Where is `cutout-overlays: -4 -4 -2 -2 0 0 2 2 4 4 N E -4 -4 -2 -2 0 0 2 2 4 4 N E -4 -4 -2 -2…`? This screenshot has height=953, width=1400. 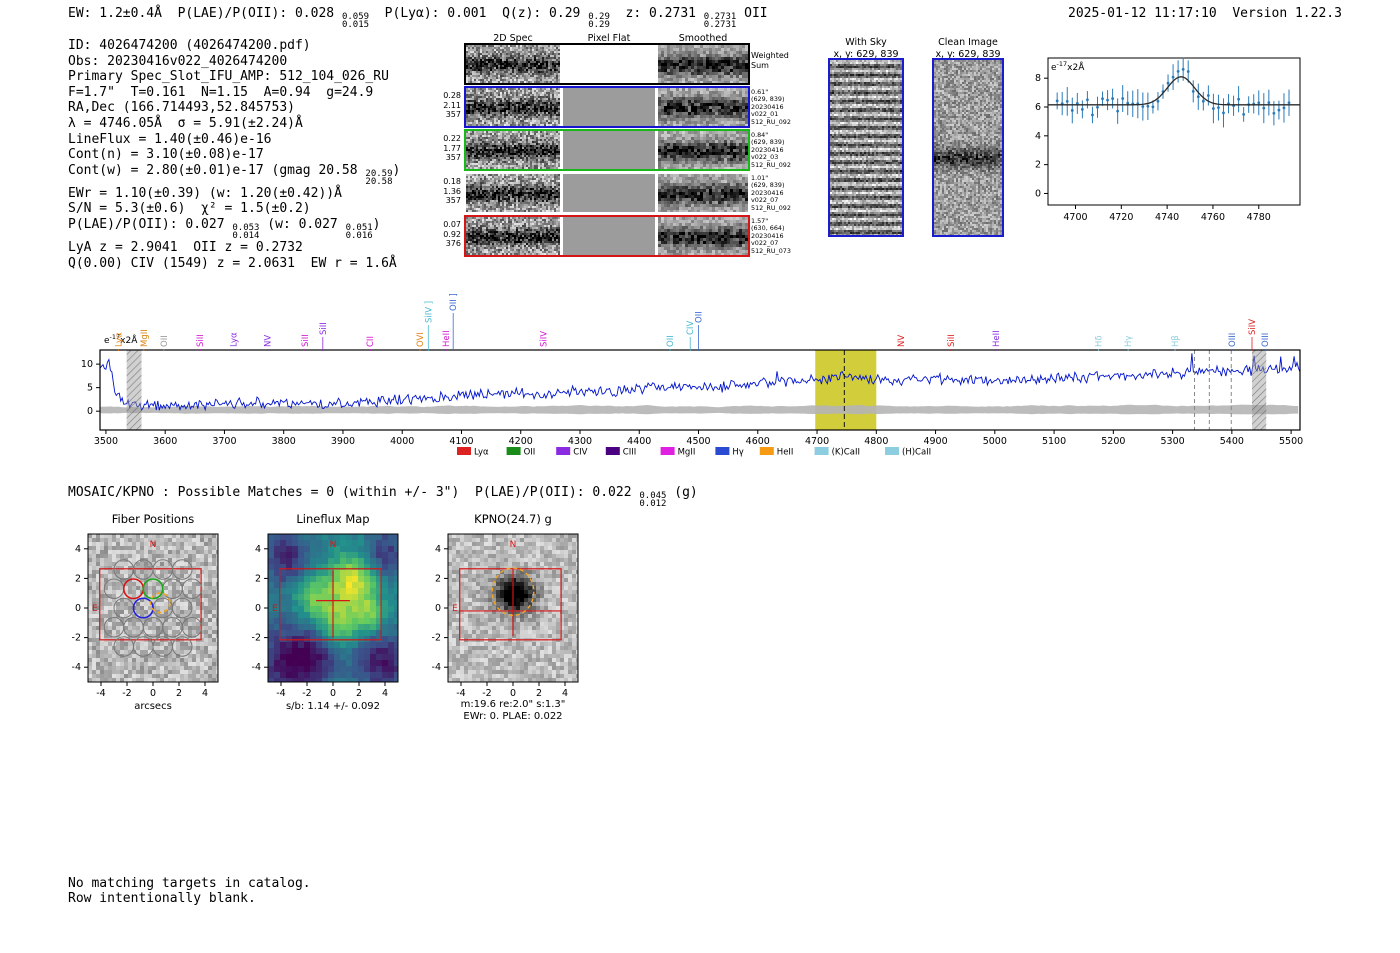
cutout-overlays: -4 -4 -2 -2 0 0 2 2 4 4 N E -4 -4 -2 -2 0 0 2 2 4 4 N E -4 -4 -2 -2… is located at coordinates (325, 616).